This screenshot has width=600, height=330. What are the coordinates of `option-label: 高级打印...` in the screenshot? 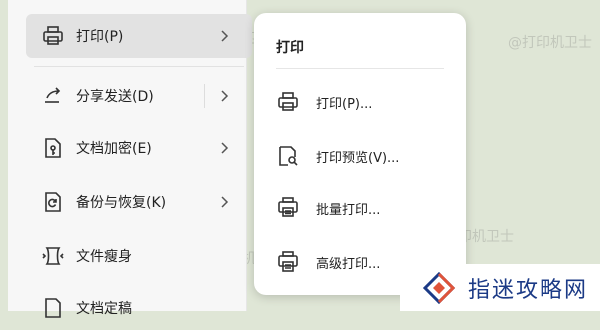 It's located at (348, 264).